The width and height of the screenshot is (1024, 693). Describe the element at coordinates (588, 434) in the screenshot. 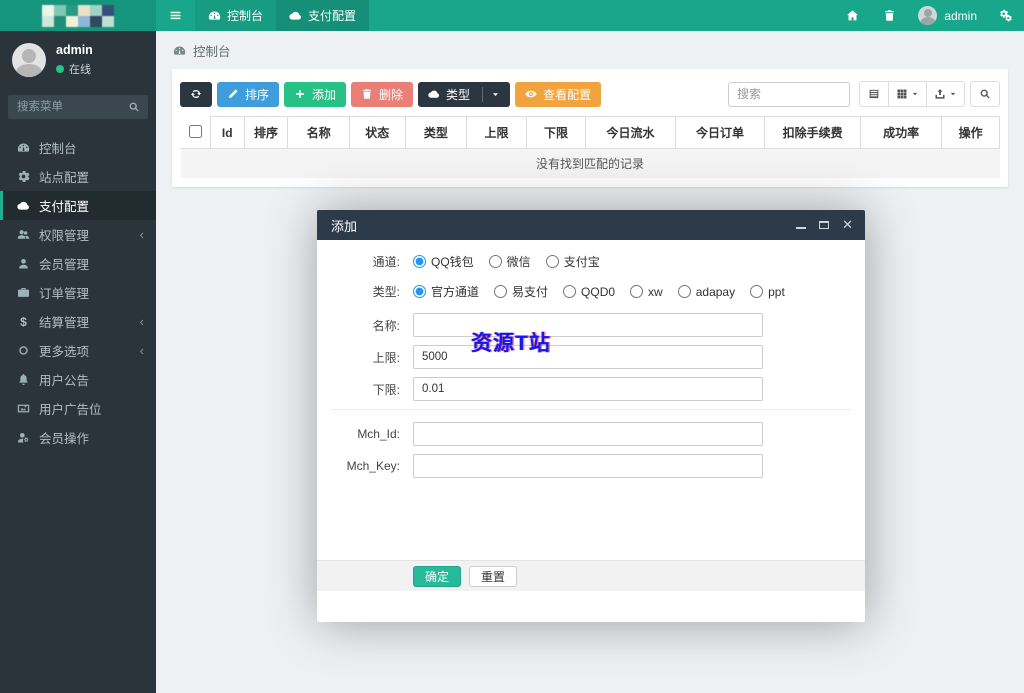

I see `mch-id-input` at that location.